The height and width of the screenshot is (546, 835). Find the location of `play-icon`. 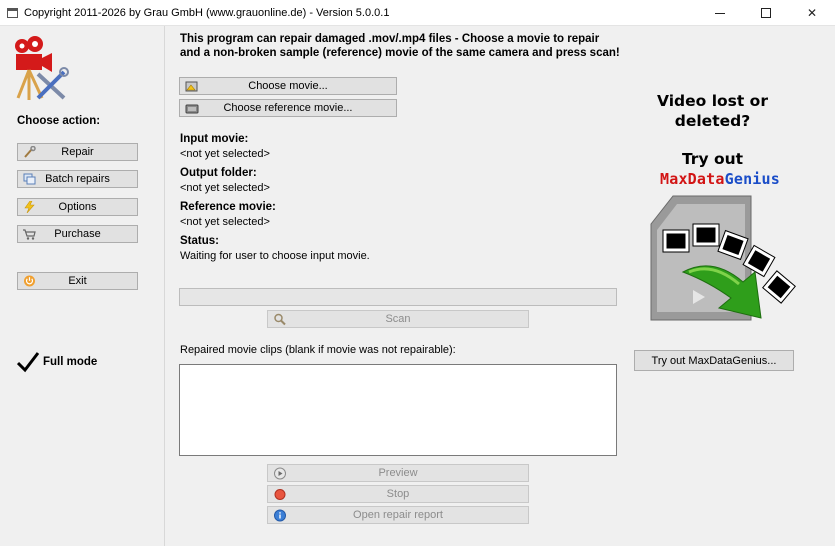

play-icon is located at coordinates (280, 473).